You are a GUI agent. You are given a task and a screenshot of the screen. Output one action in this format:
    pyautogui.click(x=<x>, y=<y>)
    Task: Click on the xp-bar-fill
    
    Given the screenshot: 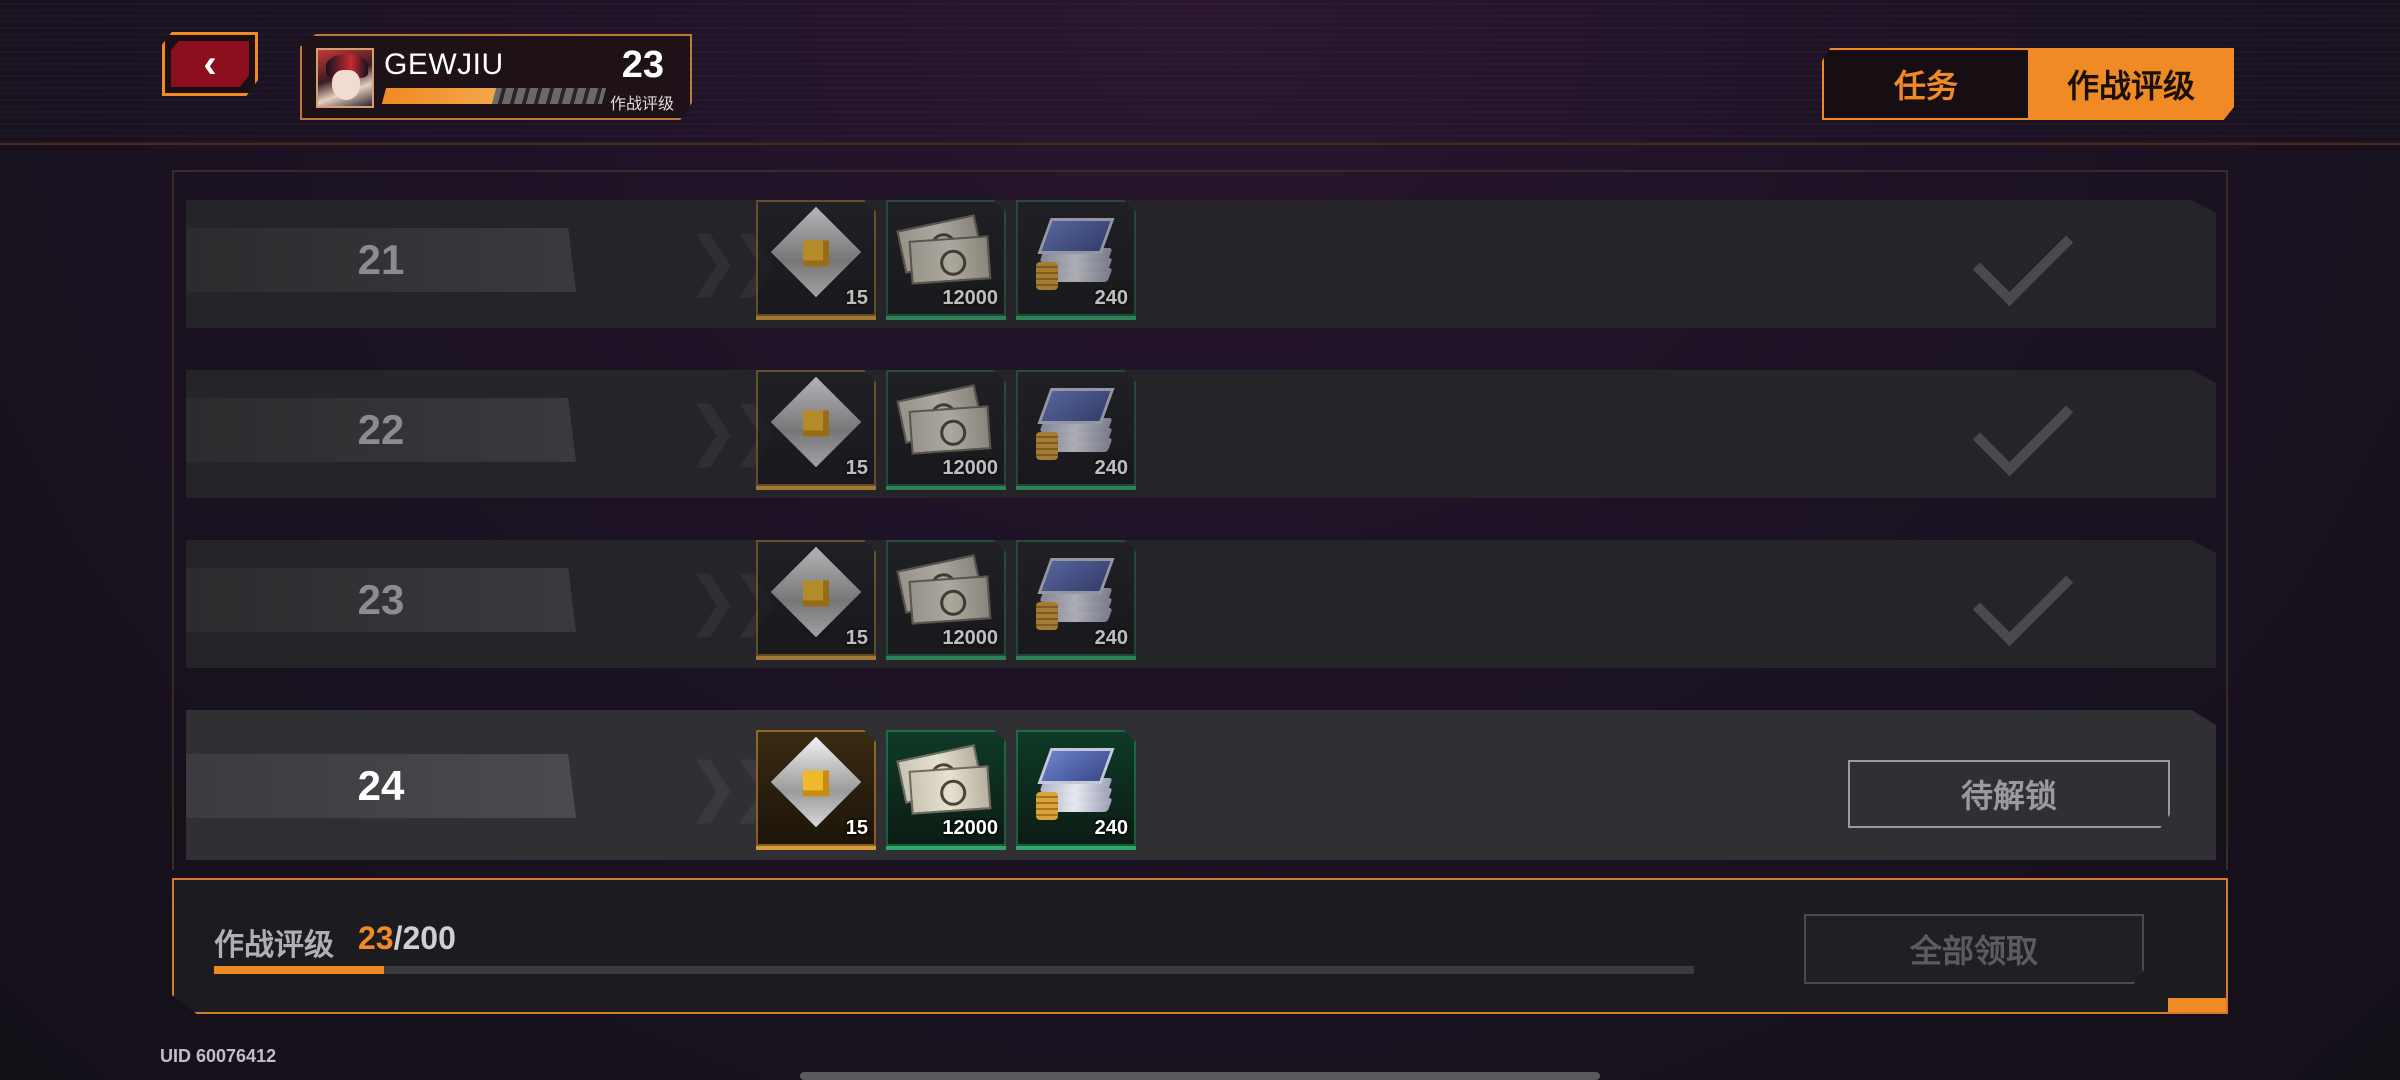 What is the action you would take?
    pyautogui.click(x=439, y=96)
    